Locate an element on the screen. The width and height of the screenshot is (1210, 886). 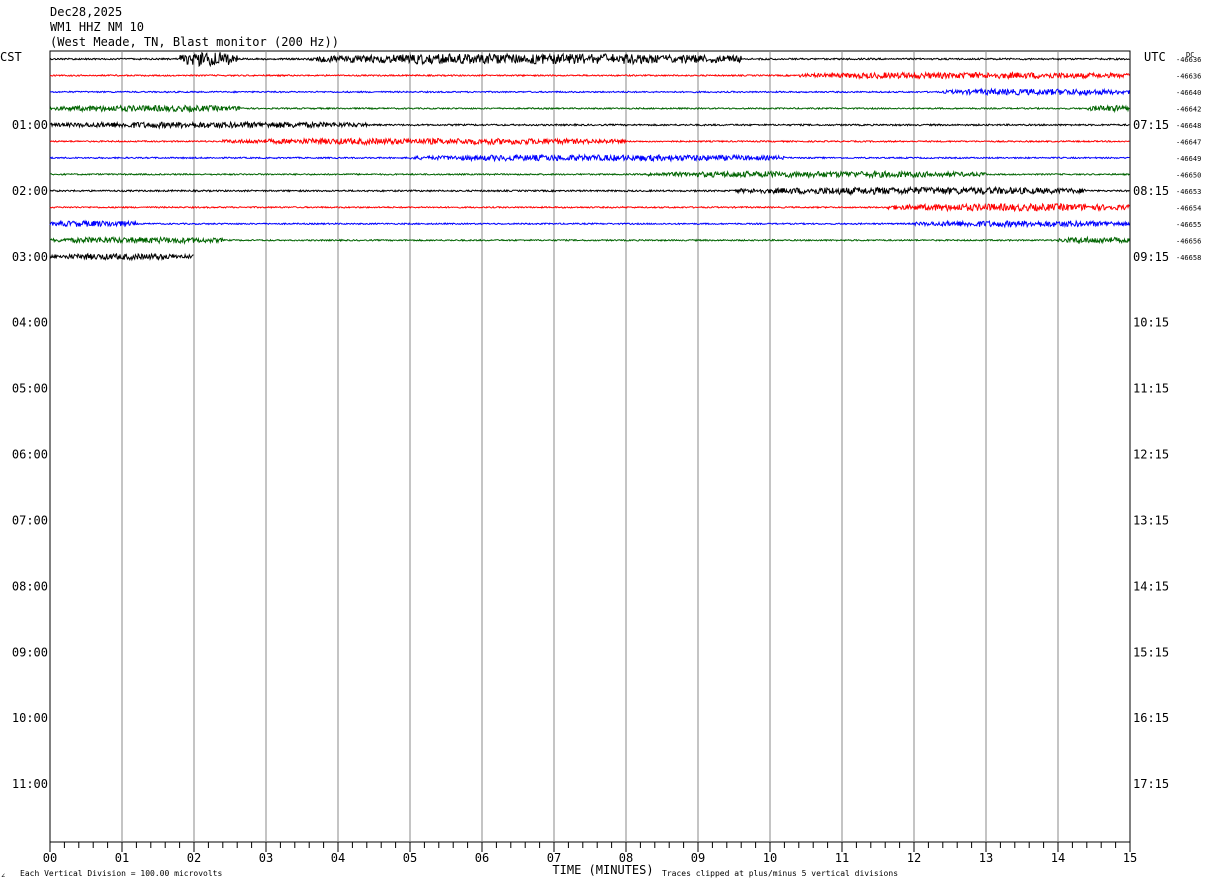
dc-offset-label: -46655 is located at coordinates (1188, 225).